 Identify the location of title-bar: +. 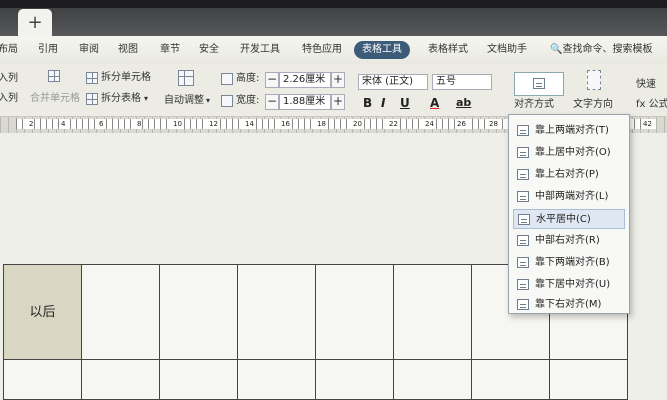
(333, 18).